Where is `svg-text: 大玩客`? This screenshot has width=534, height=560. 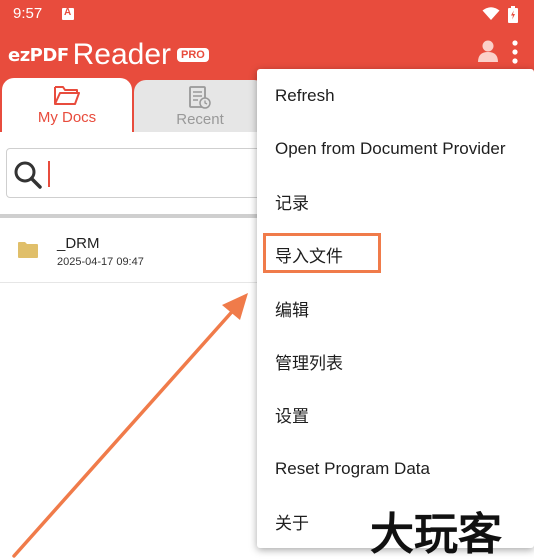 svg-text: 大玩客 is located at coordinates (436, 532).